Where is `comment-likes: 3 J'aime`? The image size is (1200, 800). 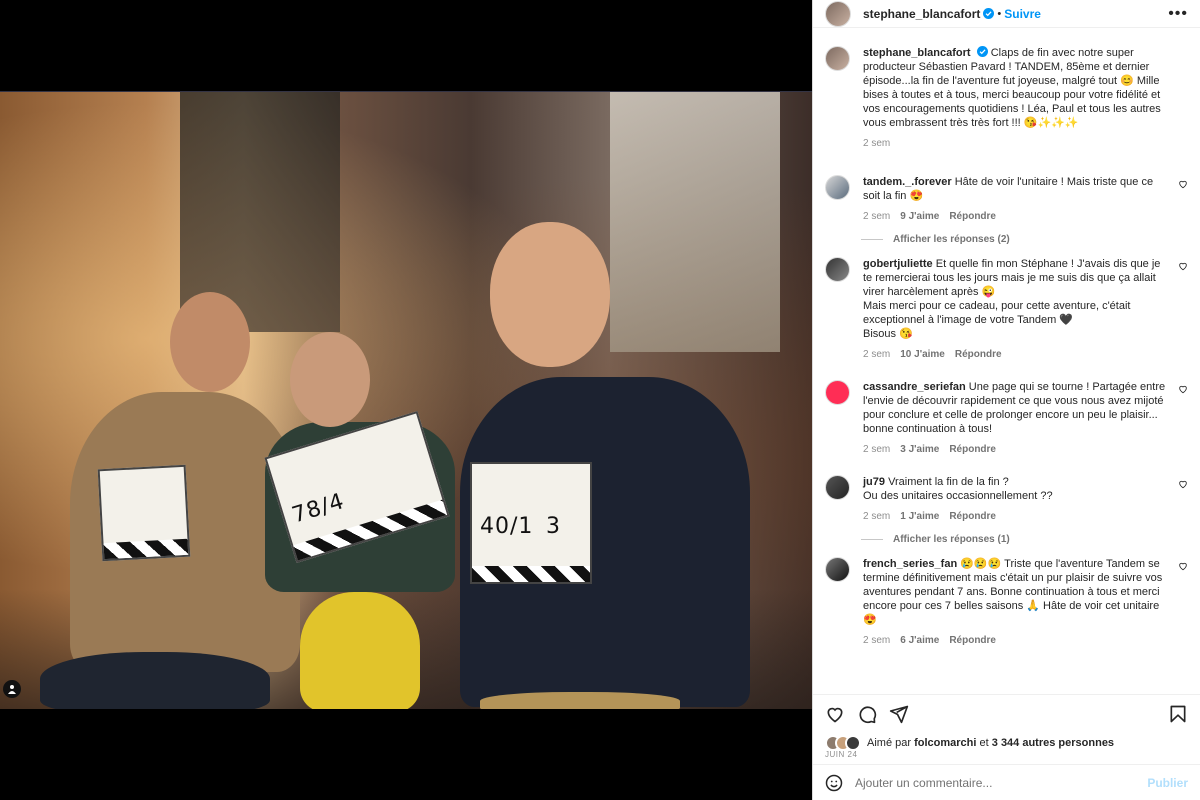
comment-likes: 3 J'aime is located at coordinates (919, 450).